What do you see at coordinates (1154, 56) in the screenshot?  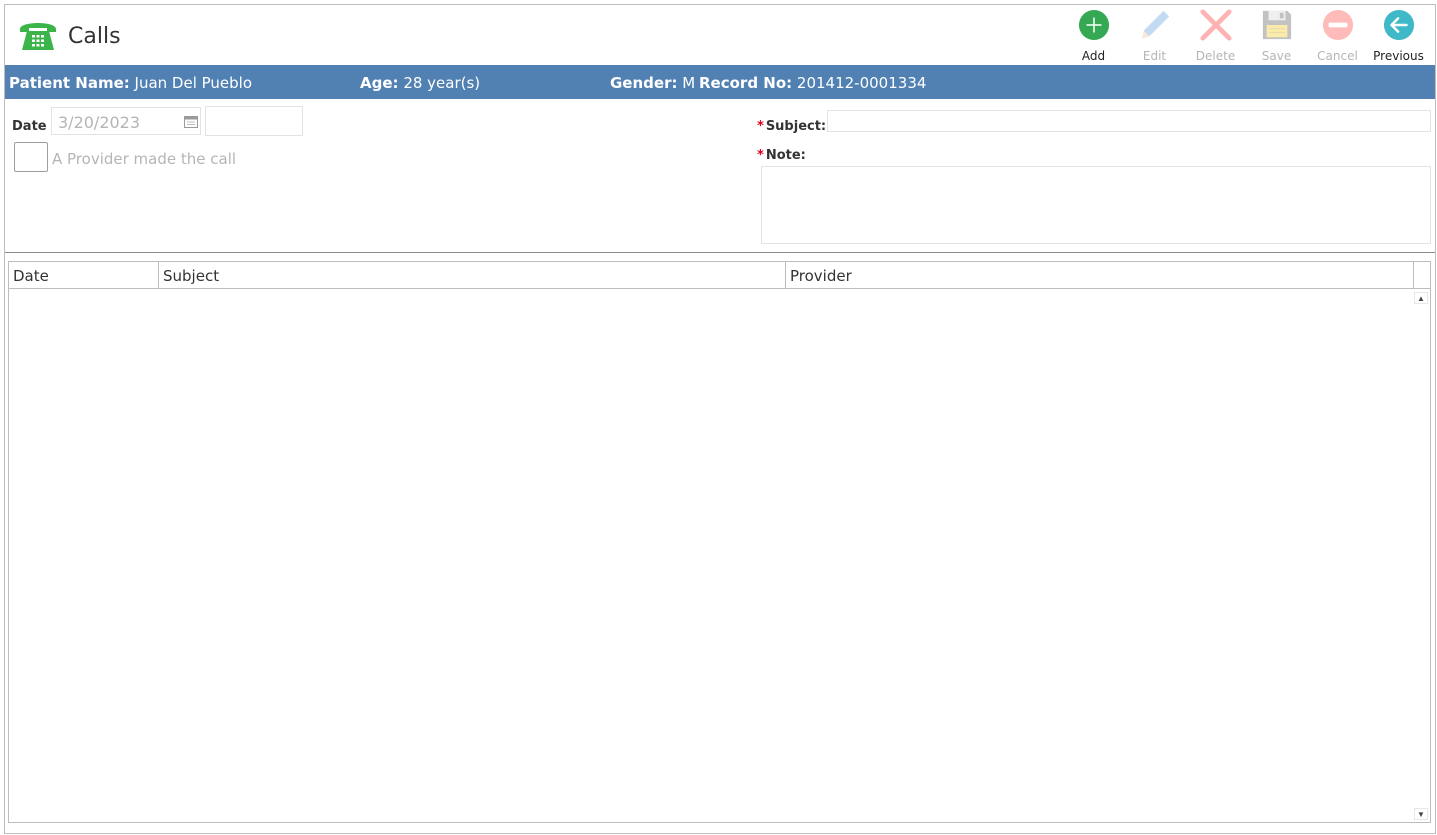 I see `edit-label: Edit` at bounding box center [1154, 56].